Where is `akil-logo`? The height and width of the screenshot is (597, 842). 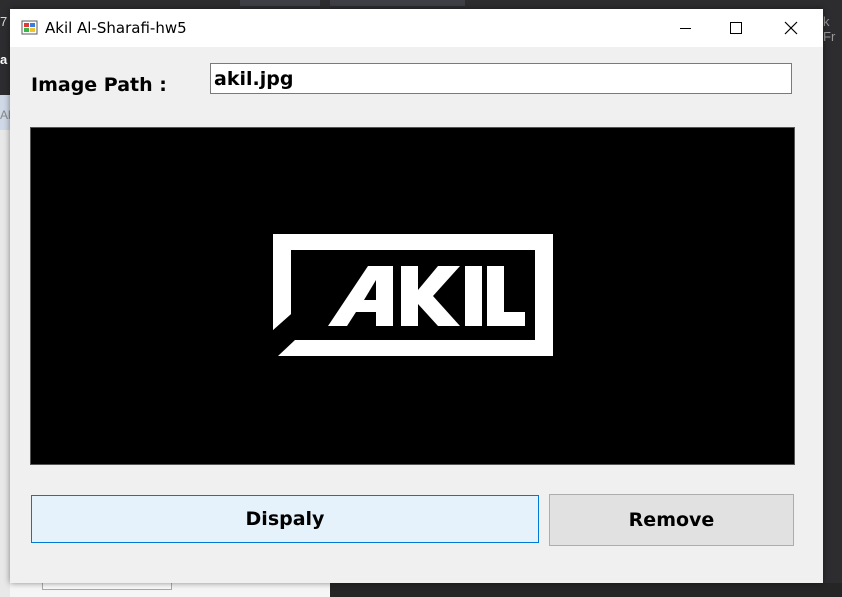
akil-logo is located at coordinates (413, 295).